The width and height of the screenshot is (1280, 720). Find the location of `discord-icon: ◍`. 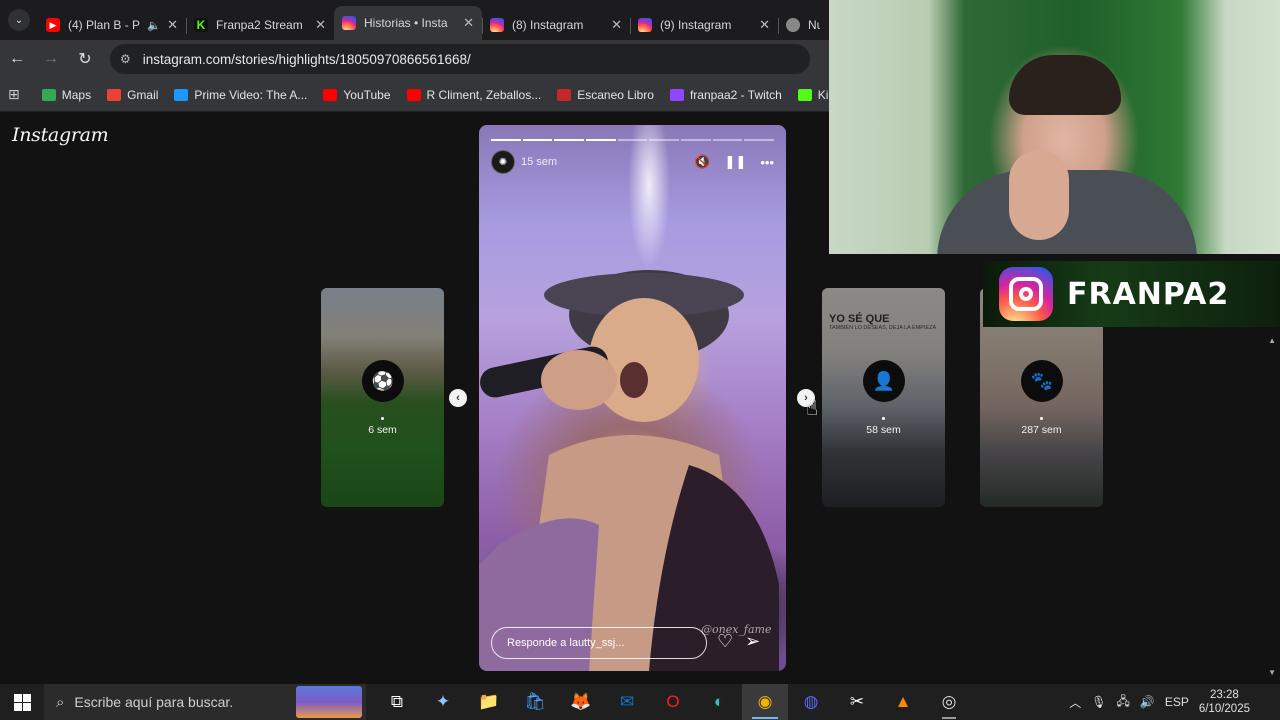

discord-icon: ◍ is located at coordinates (811, 702).